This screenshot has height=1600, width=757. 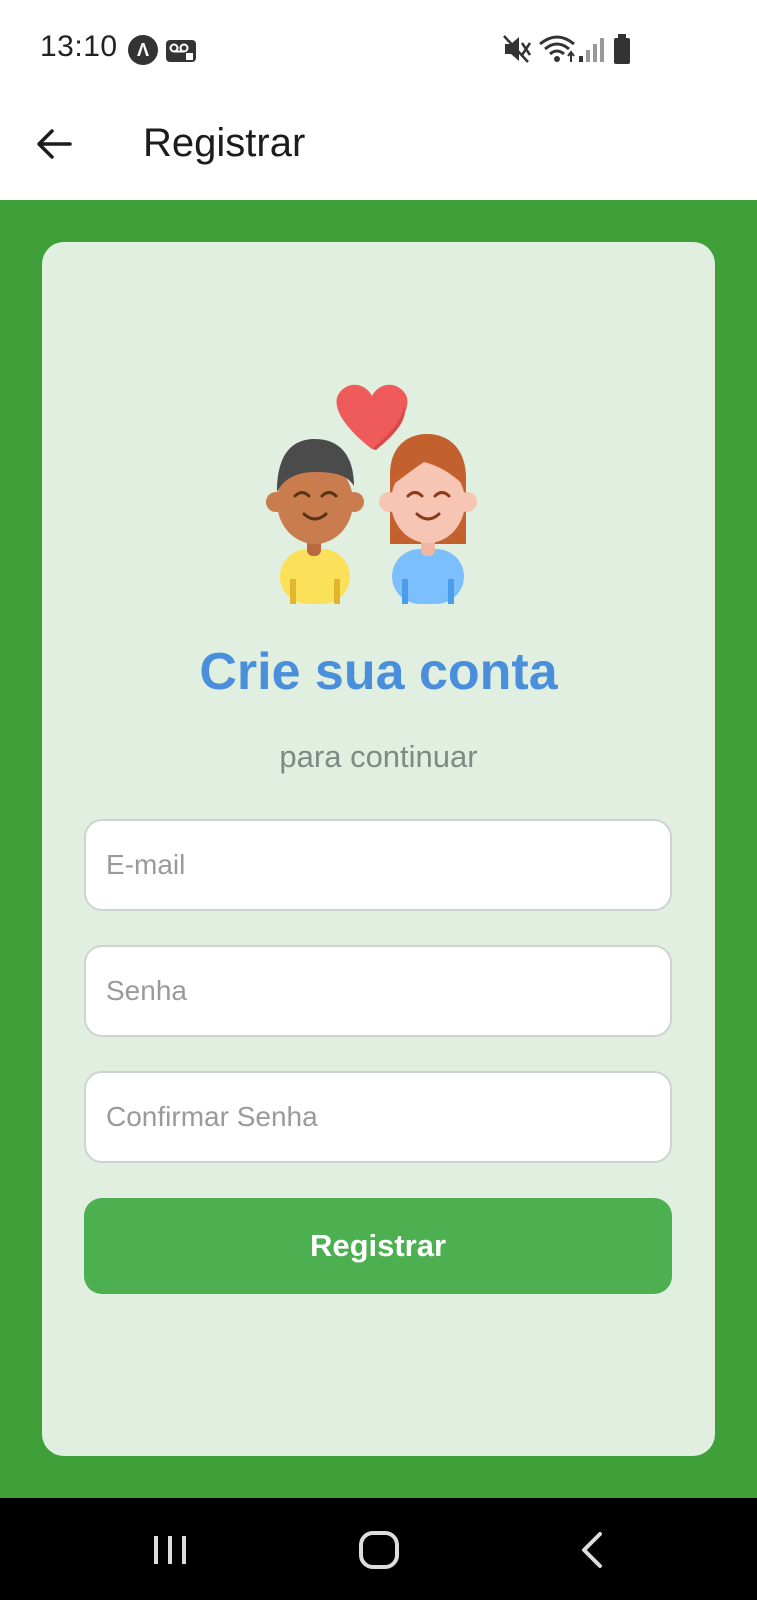 What do you see at coordinates (79, 46) in the screenshot?
I see `status-time: 13:10` at bounding box center [79, 46].